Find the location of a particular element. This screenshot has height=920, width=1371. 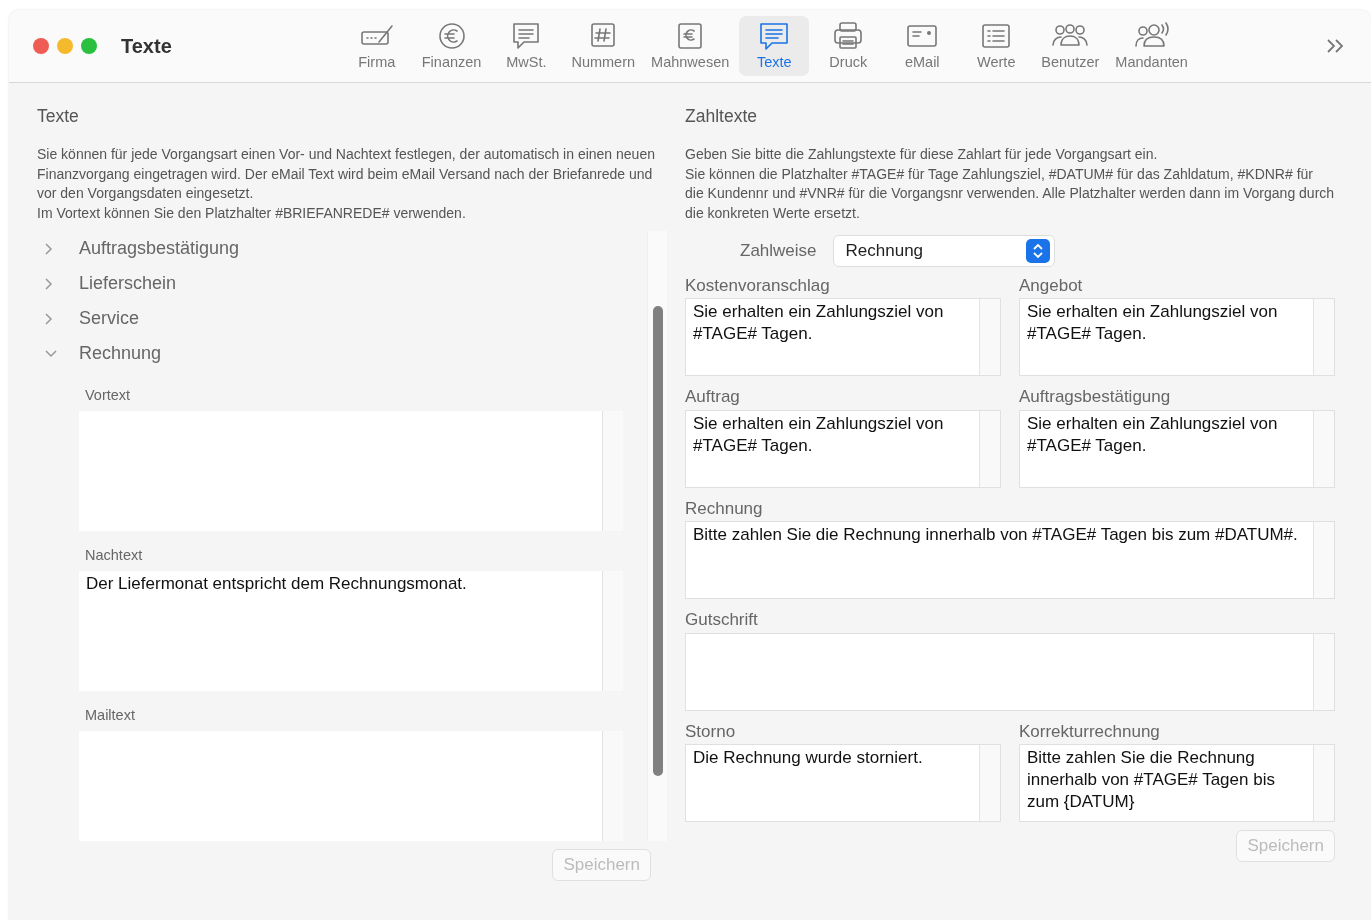

toolbar-tab: Finanzen is located at coordinates (451, 46).